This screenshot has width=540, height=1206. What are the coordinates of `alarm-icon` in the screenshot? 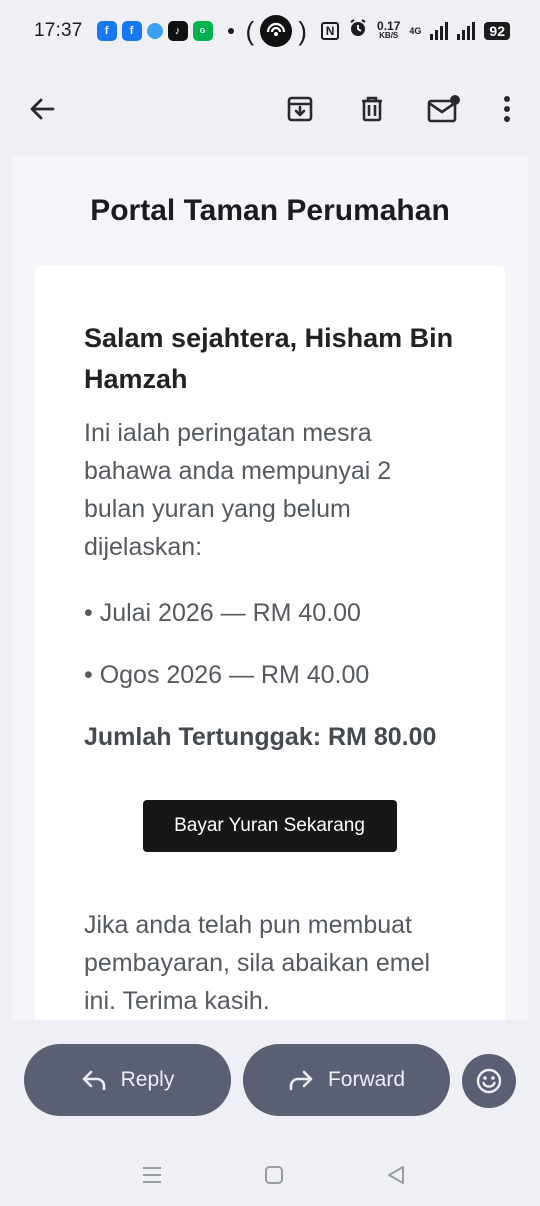 It's located at (358, 31).